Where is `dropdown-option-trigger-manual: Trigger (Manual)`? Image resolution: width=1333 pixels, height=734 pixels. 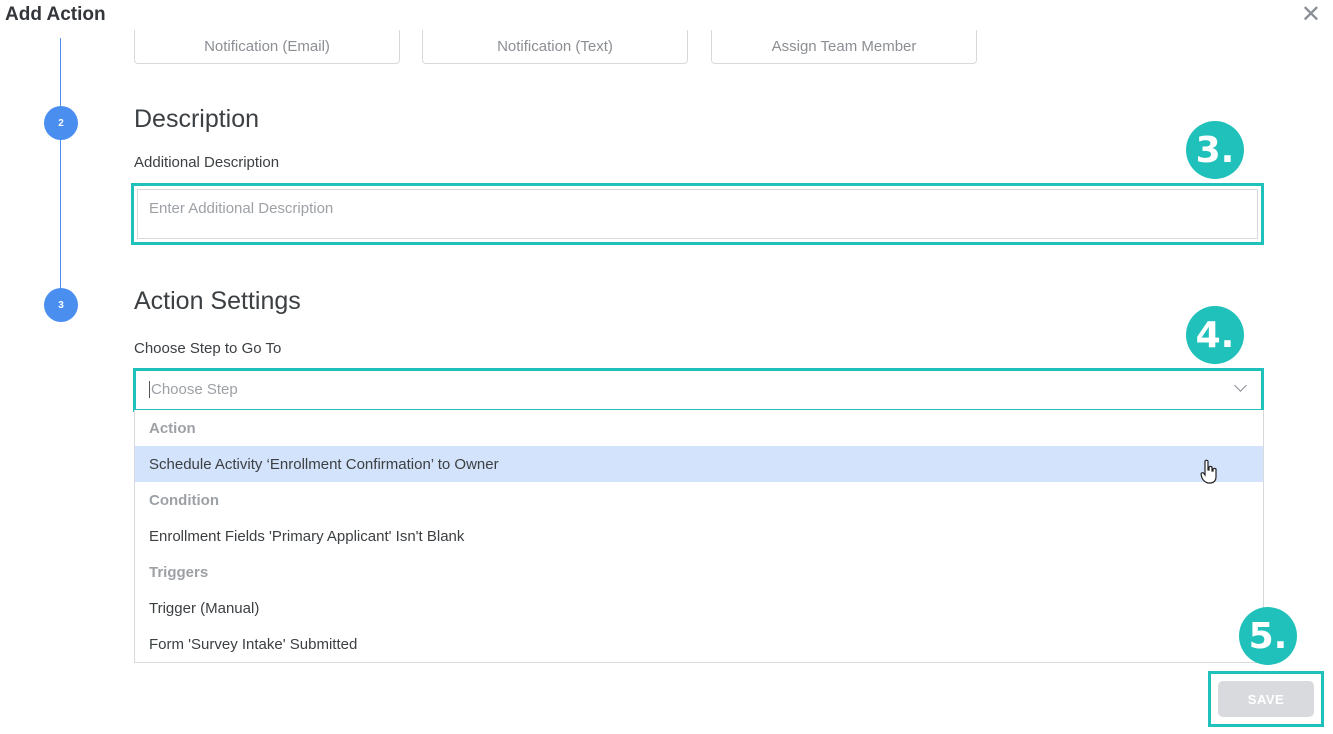 dropdown-option-trigger-manual: Trigger (Manual) is located at coordinates (699, 608).